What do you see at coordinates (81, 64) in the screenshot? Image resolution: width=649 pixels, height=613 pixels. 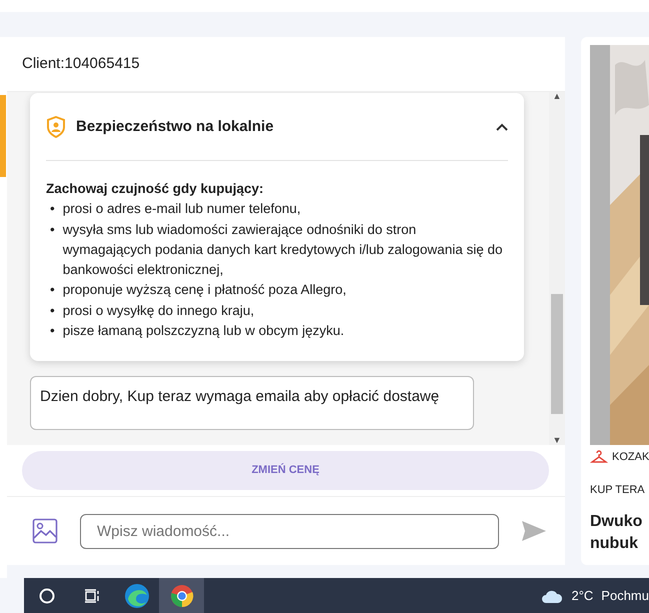 I see `client-id: Client:104065415` at bounding box center [81, 64].